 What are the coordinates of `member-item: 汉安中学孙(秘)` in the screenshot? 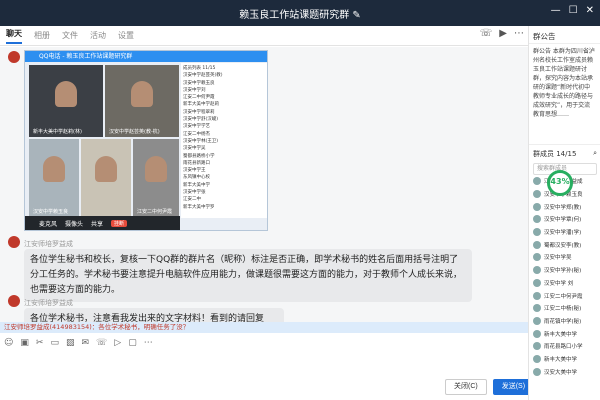 It's located at (564, 270).